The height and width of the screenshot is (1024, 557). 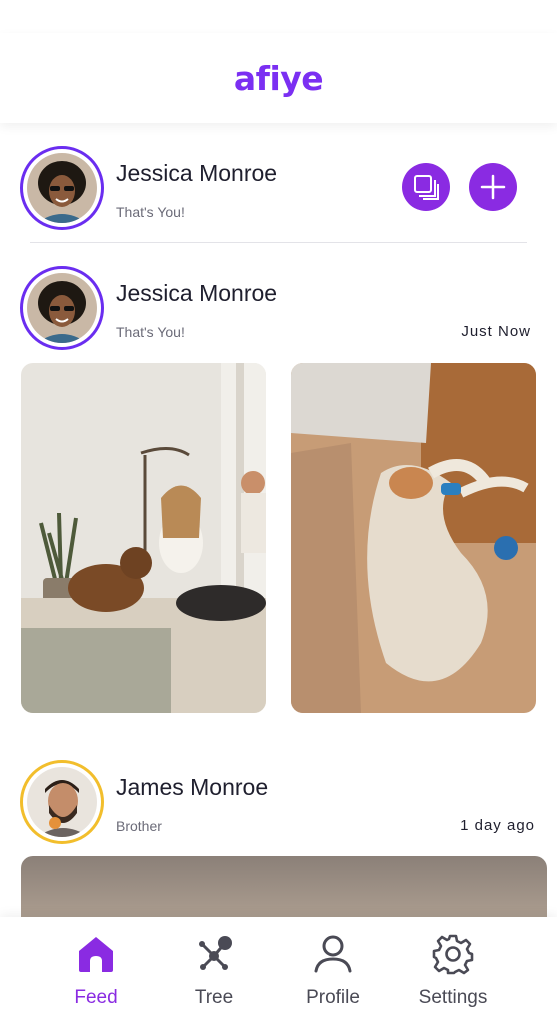 I want to click on nav-item-profile: Profile, so click(x=333, y=970).